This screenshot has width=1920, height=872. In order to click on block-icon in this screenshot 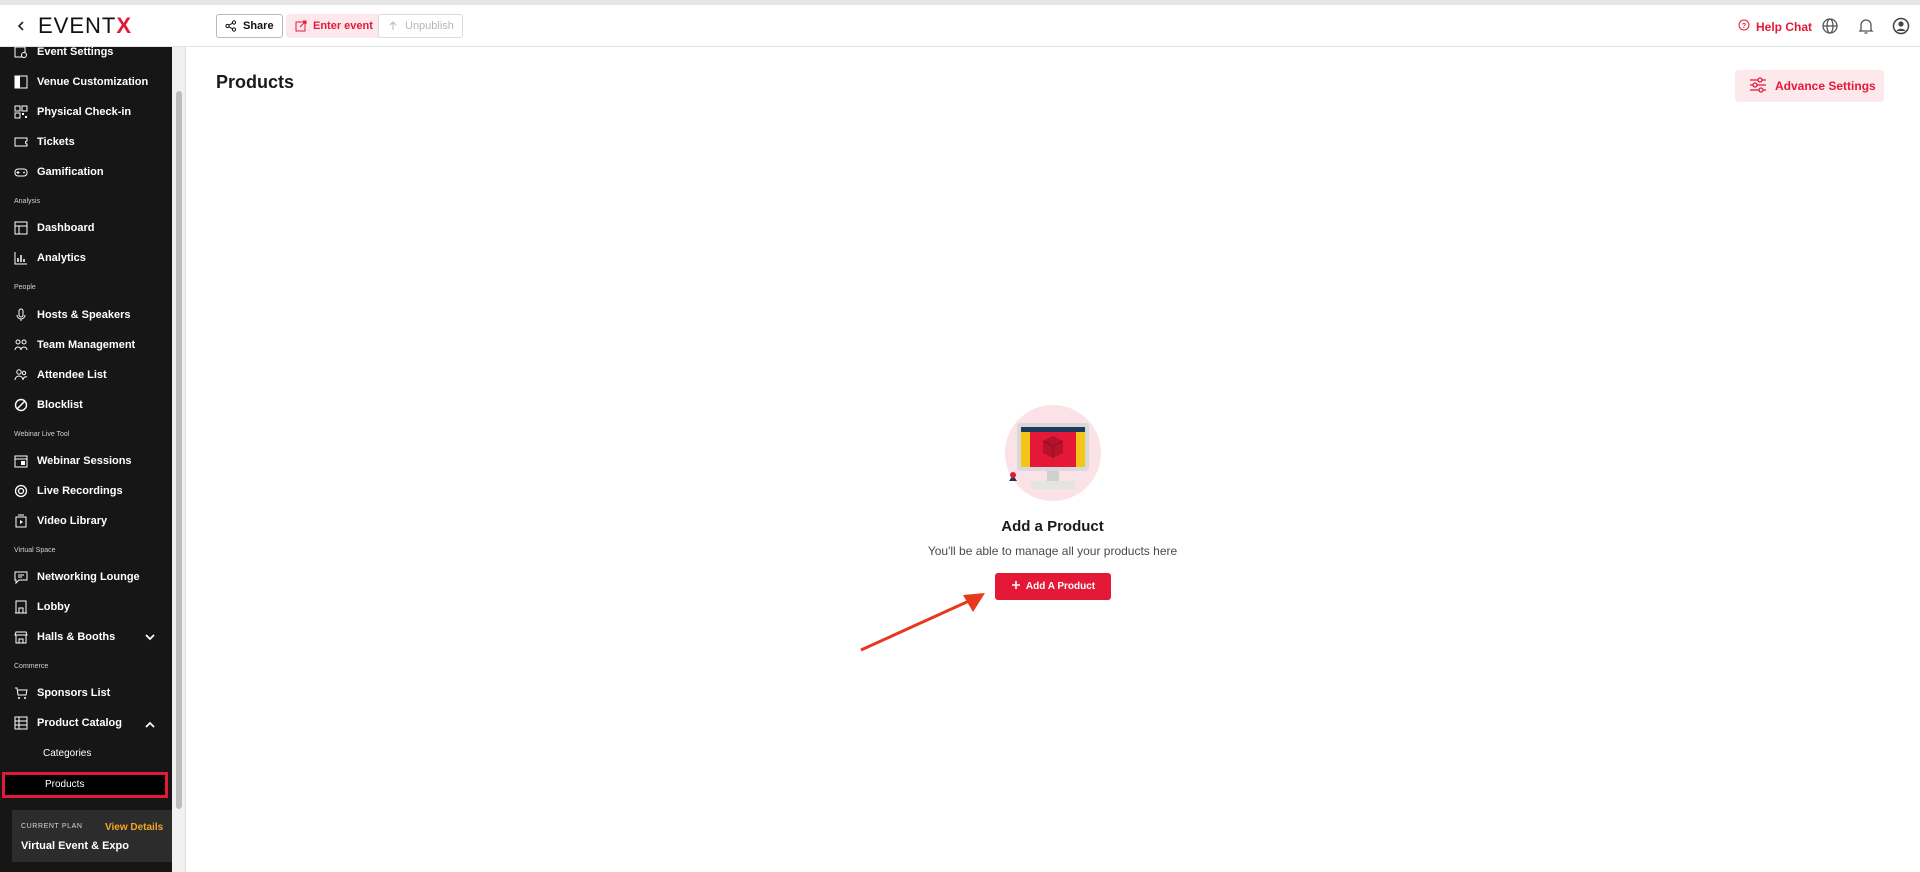, I will do `click(21, 405)`.